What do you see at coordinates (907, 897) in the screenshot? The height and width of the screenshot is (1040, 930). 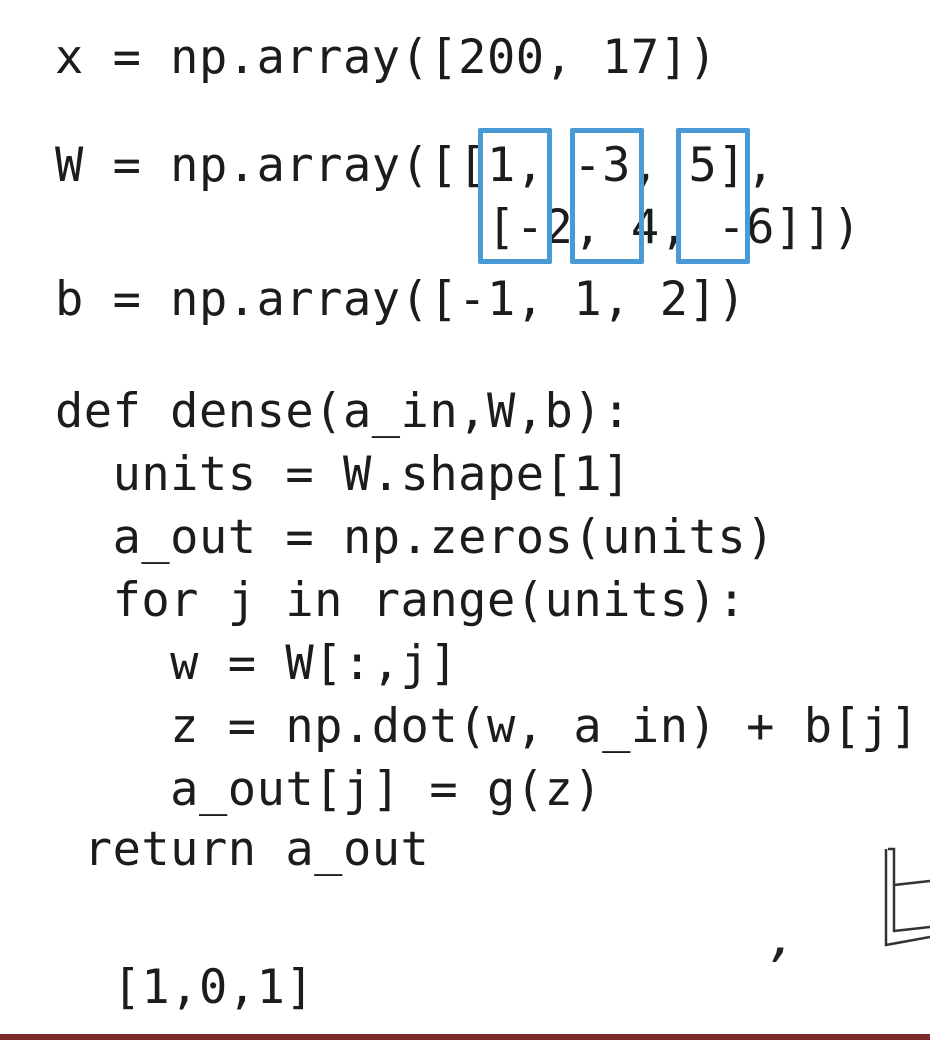 I see `handwritten-glyph-icon` at bounding box center [907, 897].